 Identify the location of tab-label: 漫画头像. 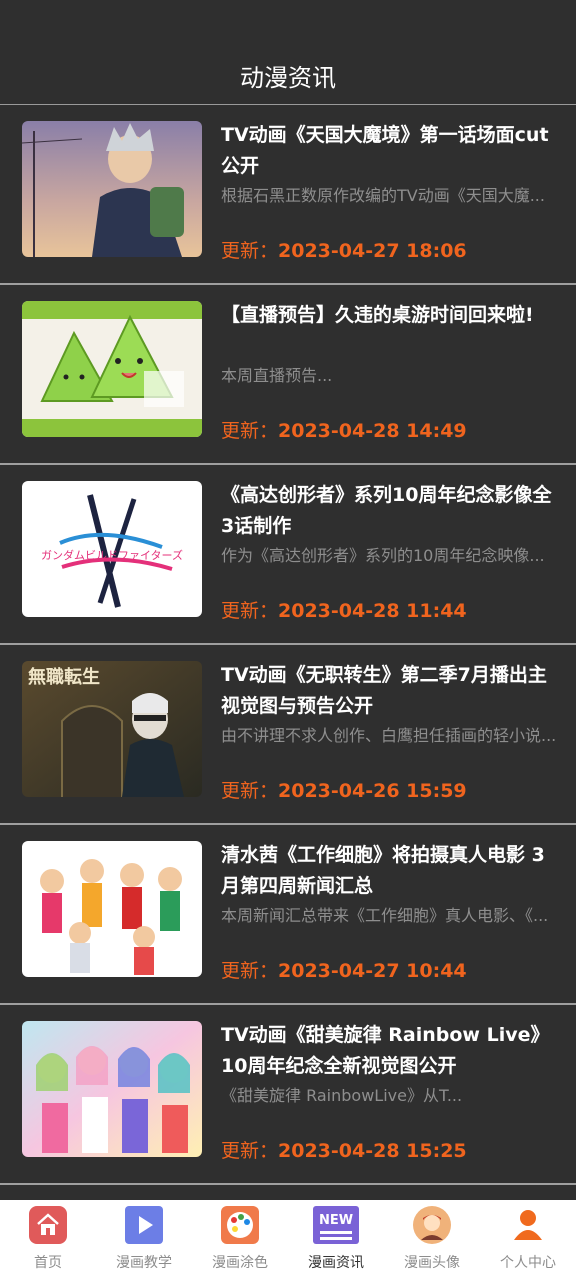
(432, 1263).